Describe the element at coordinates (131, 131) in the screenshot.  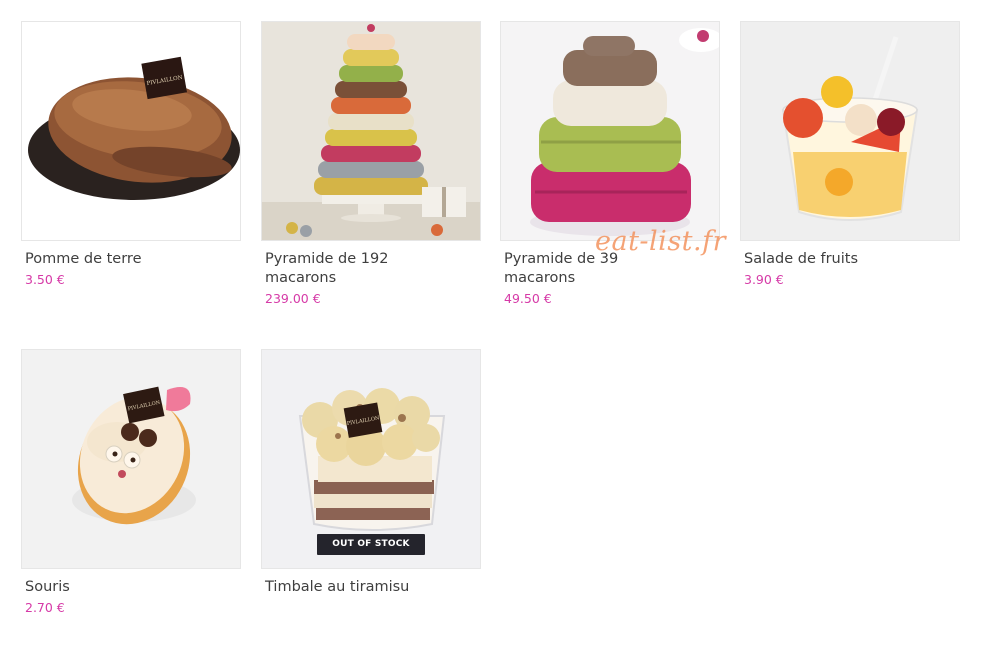
I see `product-image-pomme-de-terre: PIVLAILLON` at that location.